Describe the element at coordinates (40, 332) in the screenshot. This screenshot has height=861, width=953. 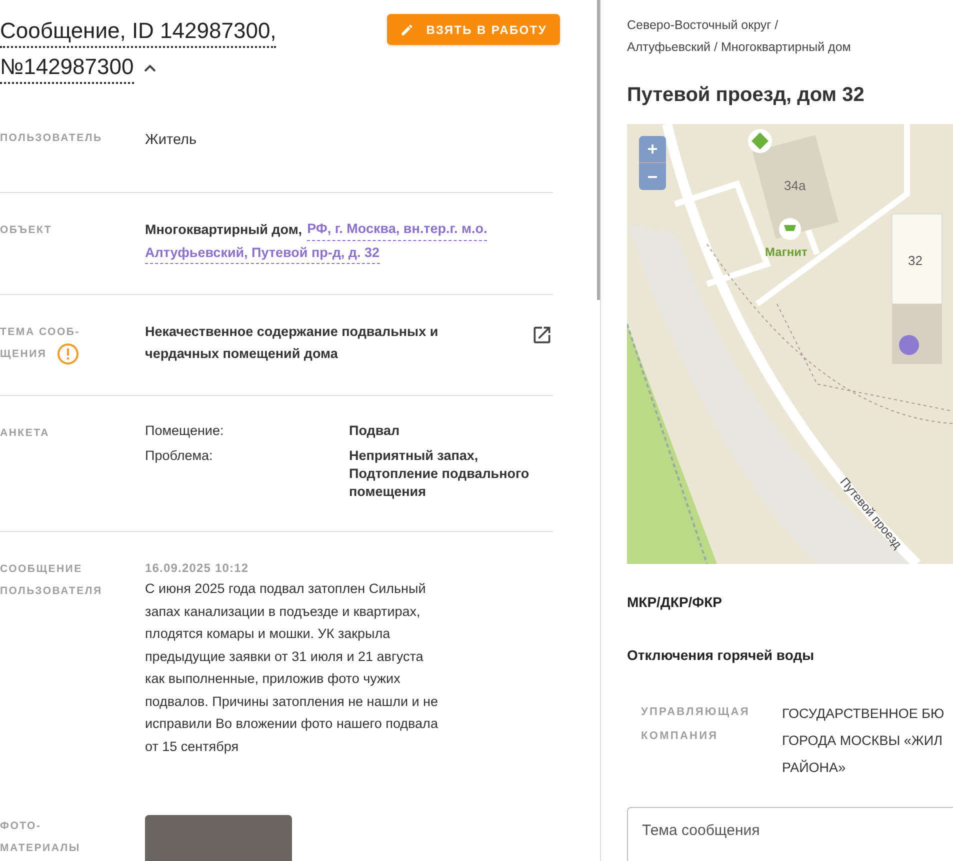
I see `field-label: ТЕМА СООБ-` at that location.